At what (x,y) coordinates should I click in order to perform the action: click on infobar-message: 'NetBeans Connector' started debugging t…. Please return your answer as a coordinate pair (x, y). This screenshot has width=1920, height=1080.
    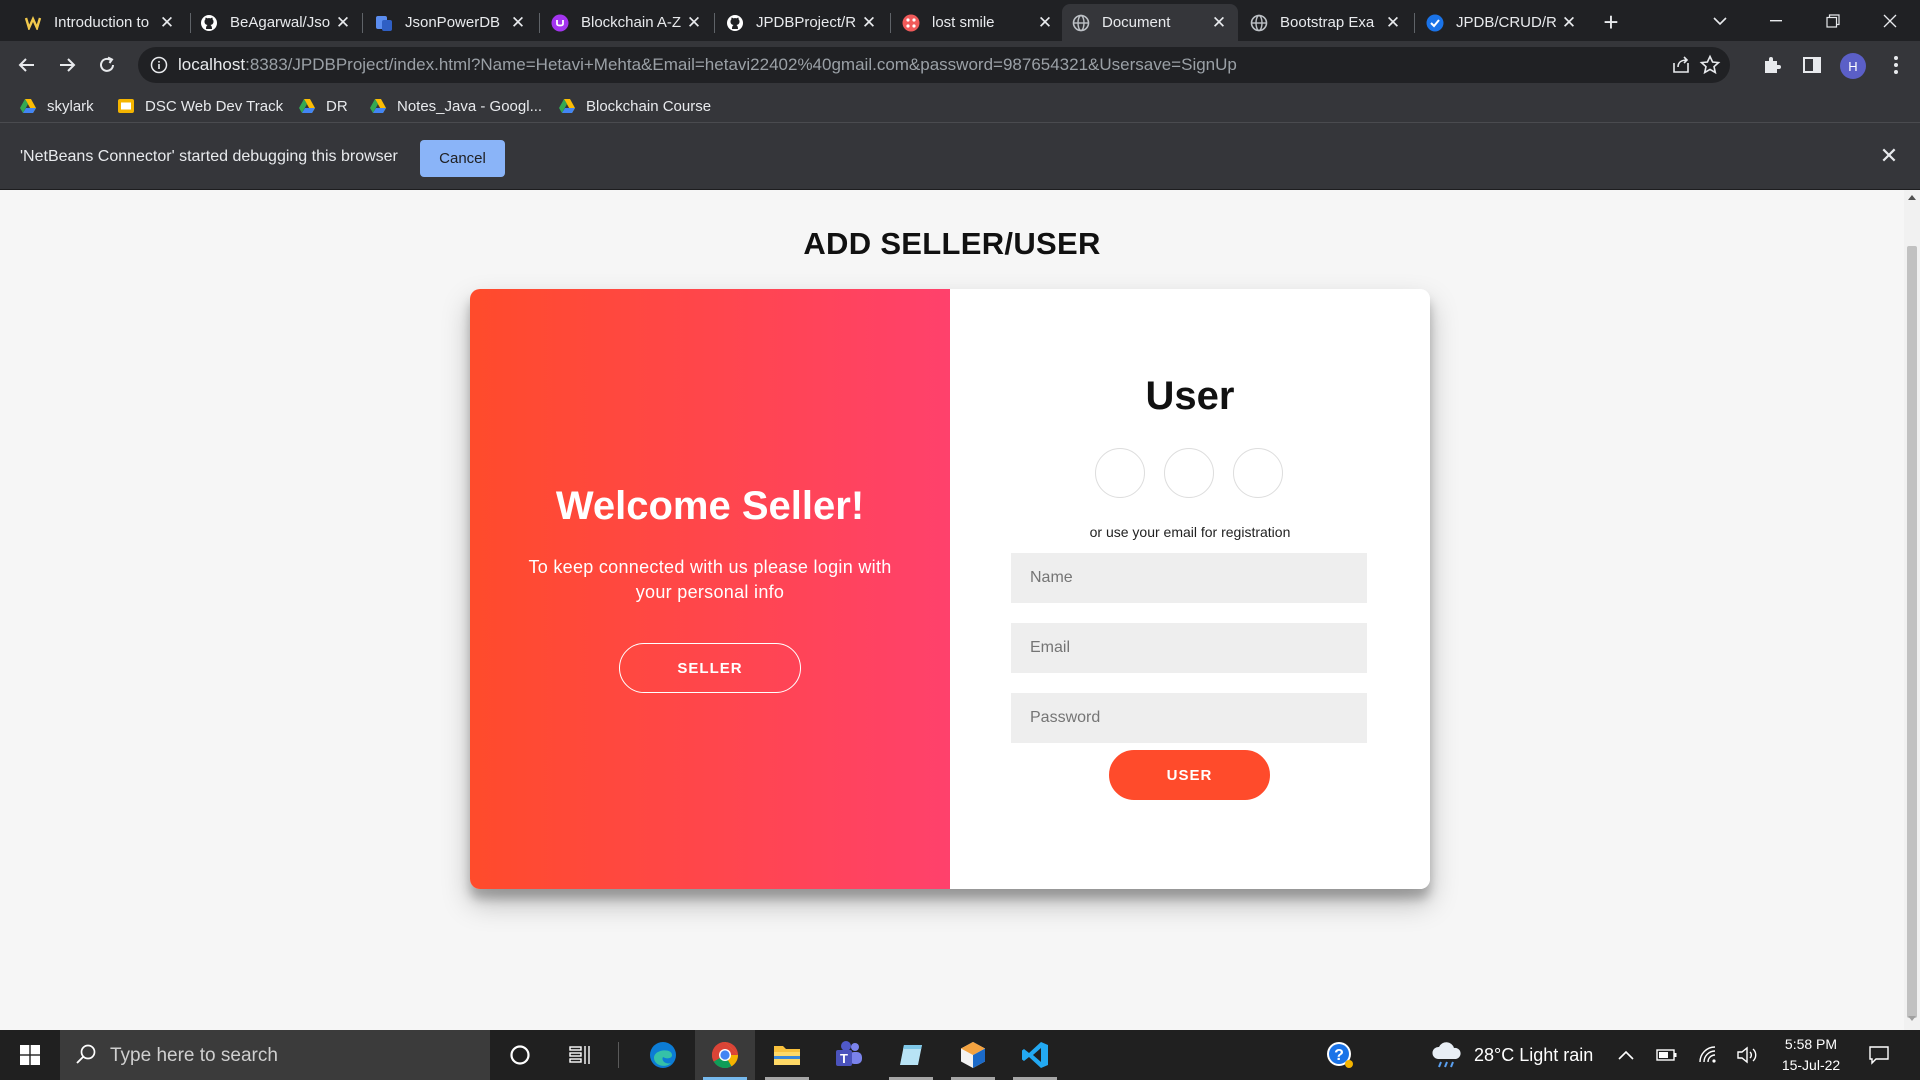
    Looking at the image, I should click on (209, 156).